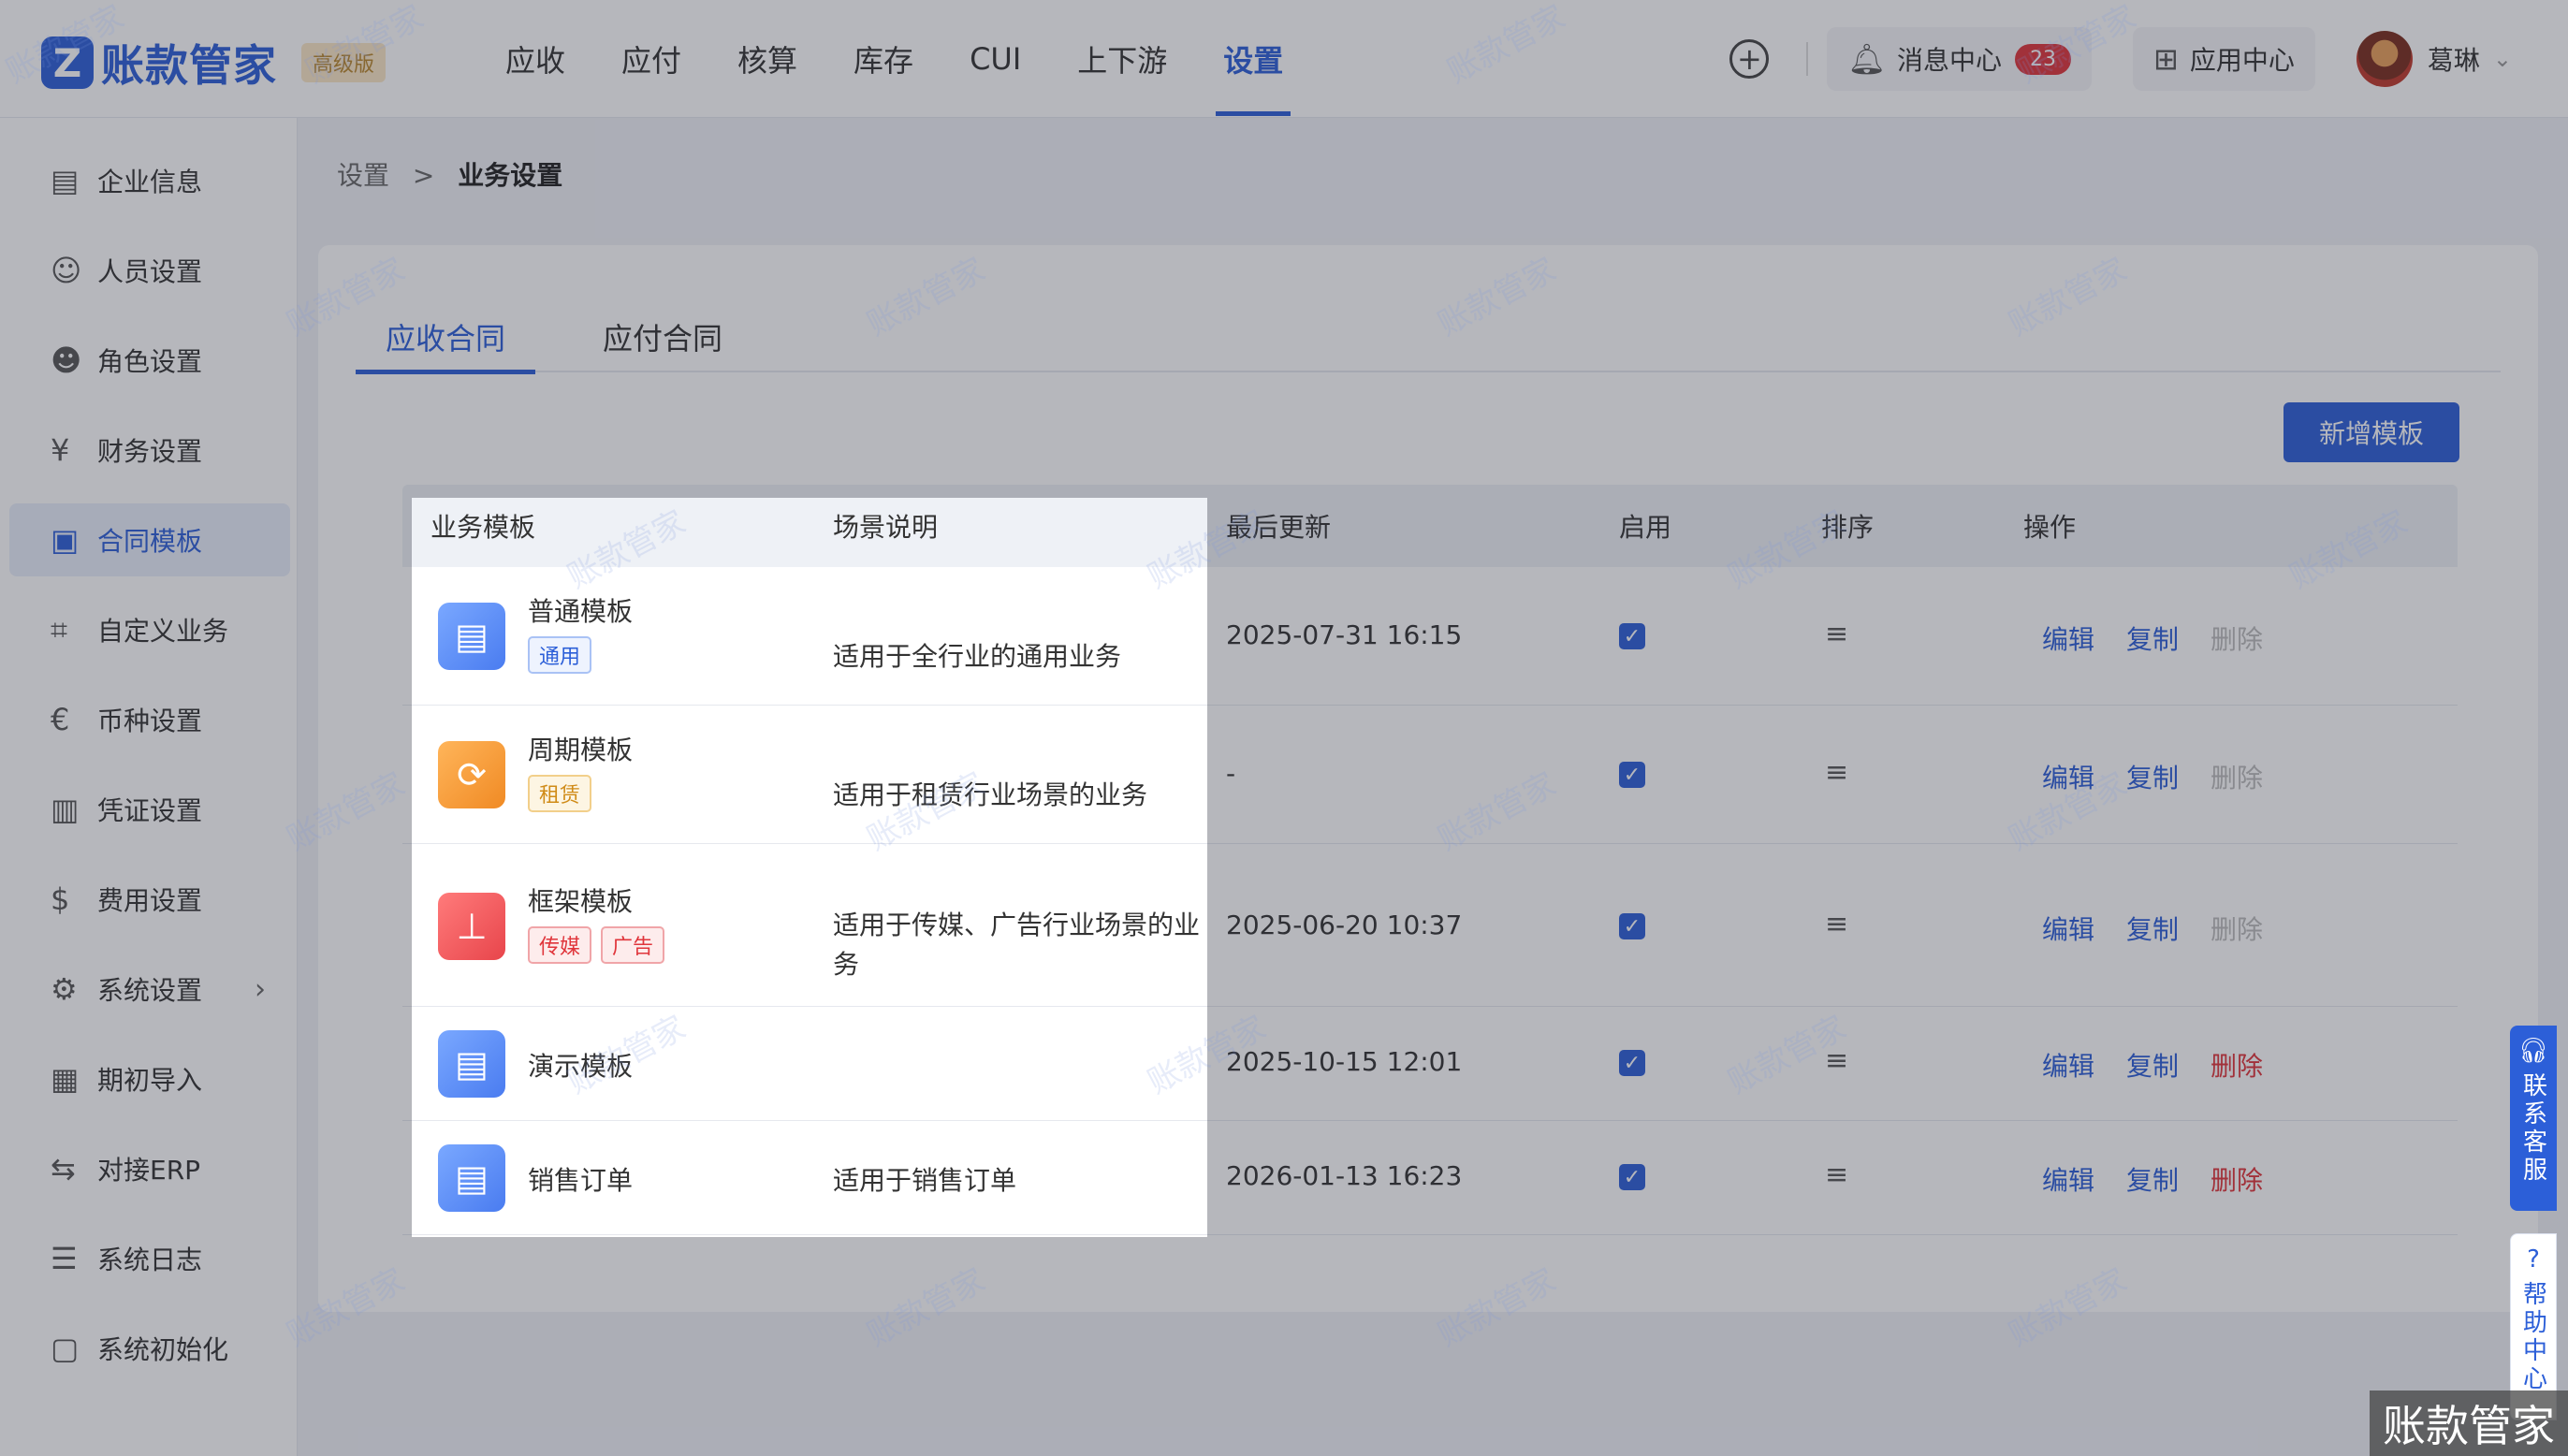  I want to click on nav-settings: 设置, so click(1253, 59).